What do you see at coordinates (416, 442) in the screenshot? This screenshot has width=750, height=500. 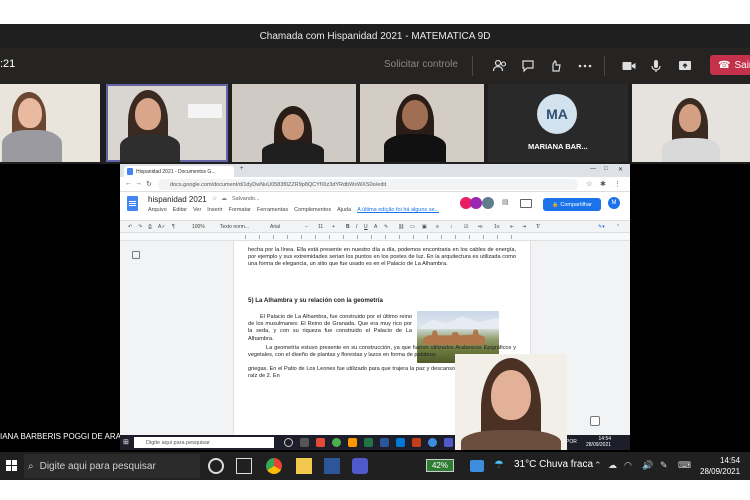 I see `powerpoint-icon` at bounding box center [416, 442].